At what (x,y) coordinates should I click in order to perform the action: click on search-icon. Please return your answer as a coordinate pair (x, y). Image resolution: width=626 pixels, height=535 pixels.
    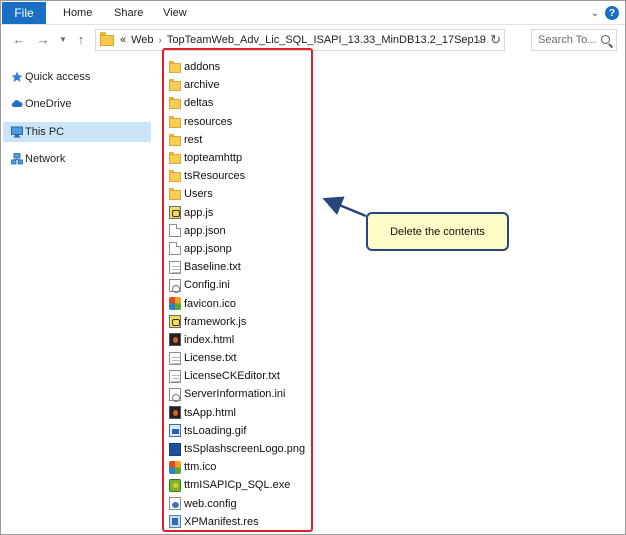
    Looking at the image, I should click on (605, 39).